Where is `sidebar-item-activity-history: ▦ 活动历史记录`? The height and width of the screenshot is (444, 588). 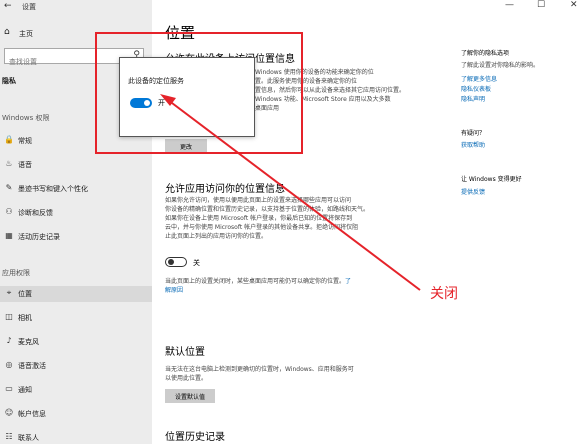 sidebar-item-activity-history: ▦ 活动历史记录 is located at coordinates (76, 237).